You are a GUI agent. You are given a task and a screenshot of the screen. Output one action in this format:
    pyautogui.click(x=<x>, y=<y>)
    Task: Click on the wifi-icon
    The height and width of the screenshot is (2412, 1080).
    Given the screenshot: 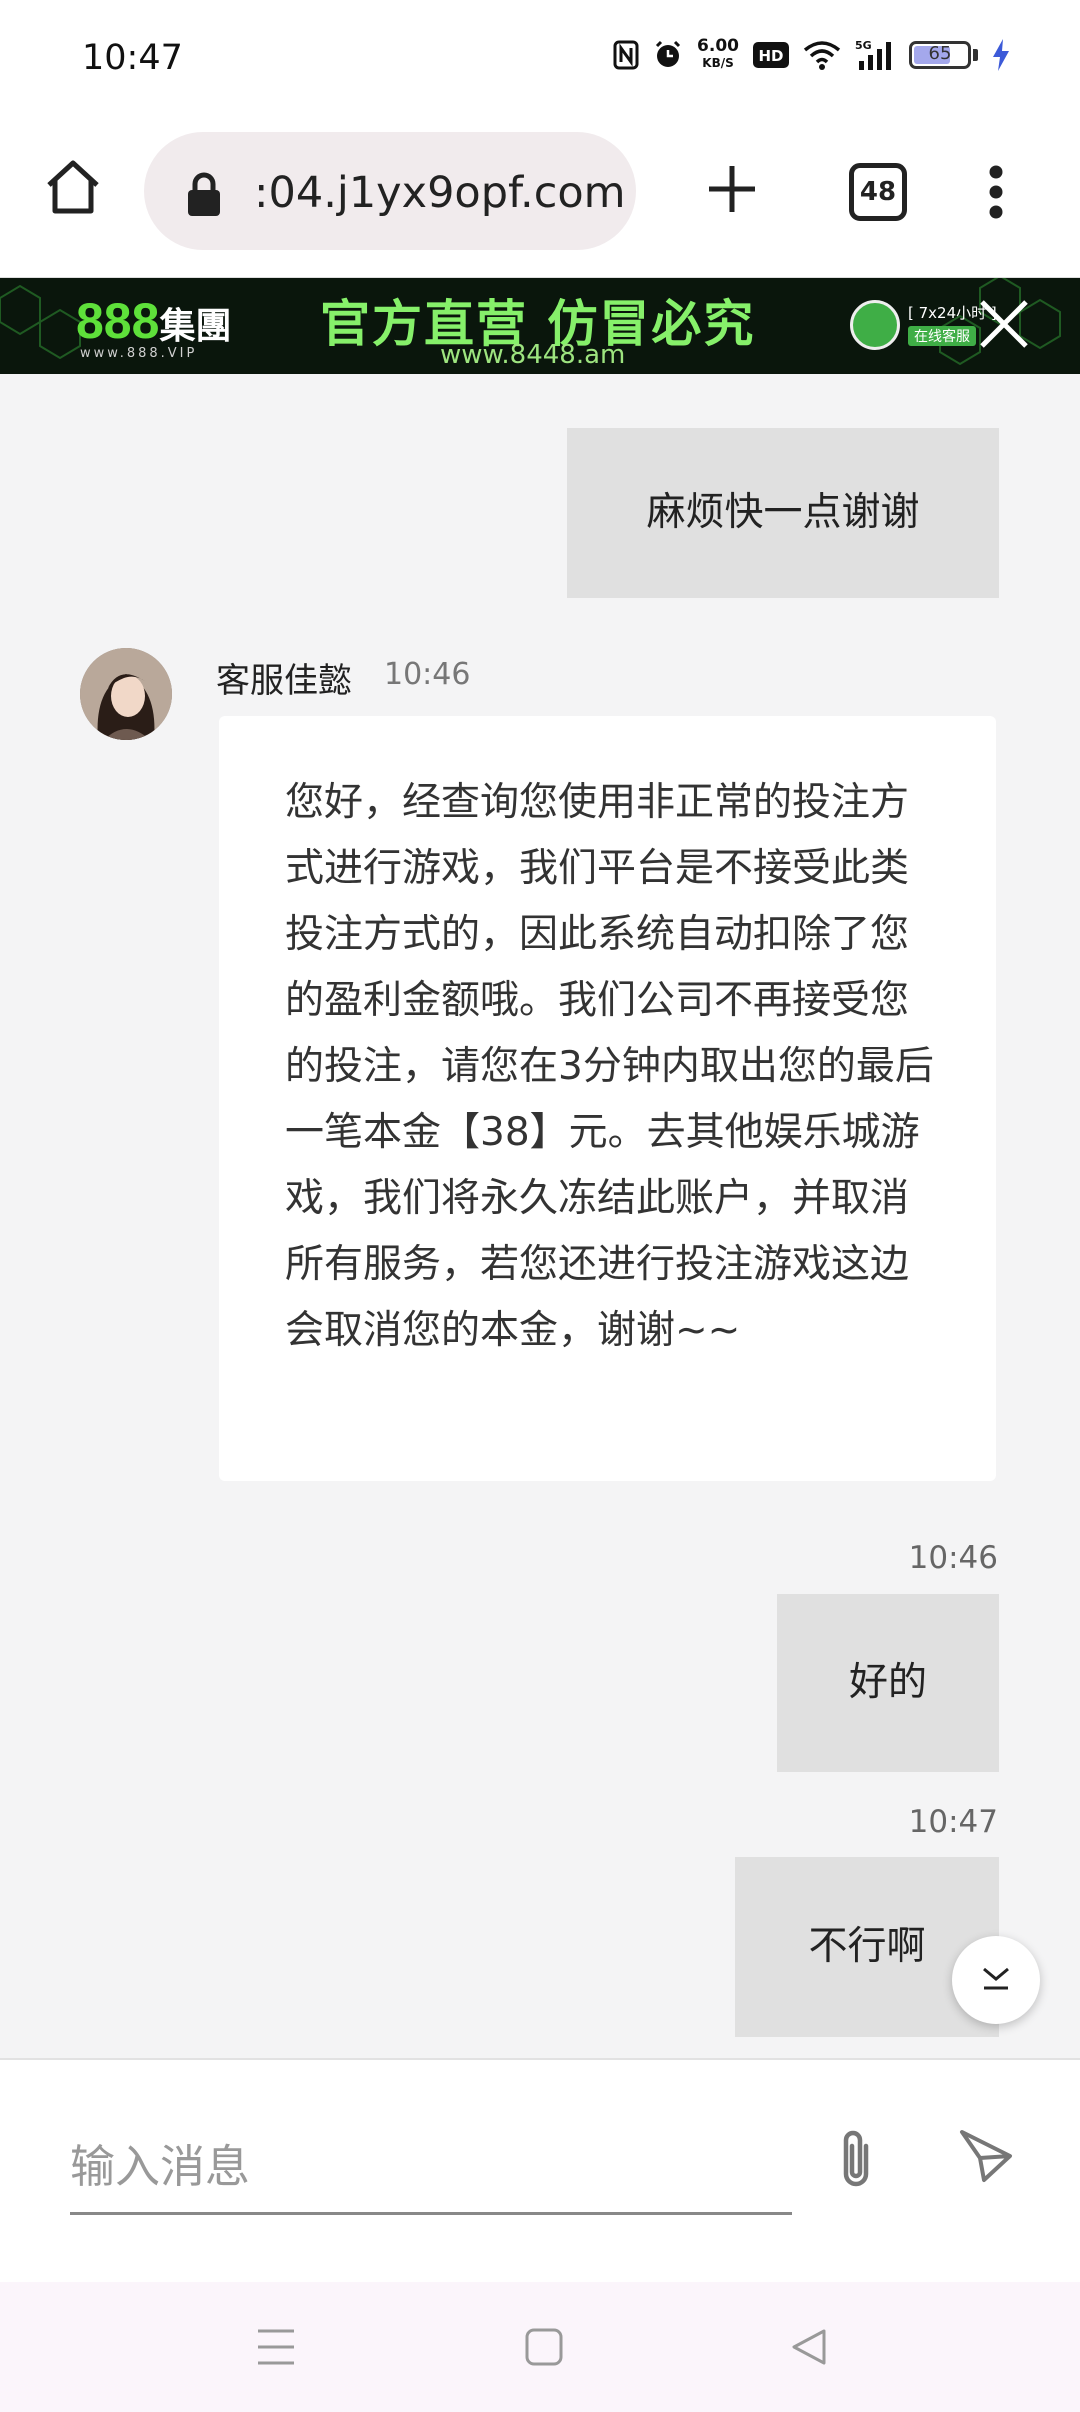 What is the action you would take?
    pyautogui.click(x=822, y=55)
    